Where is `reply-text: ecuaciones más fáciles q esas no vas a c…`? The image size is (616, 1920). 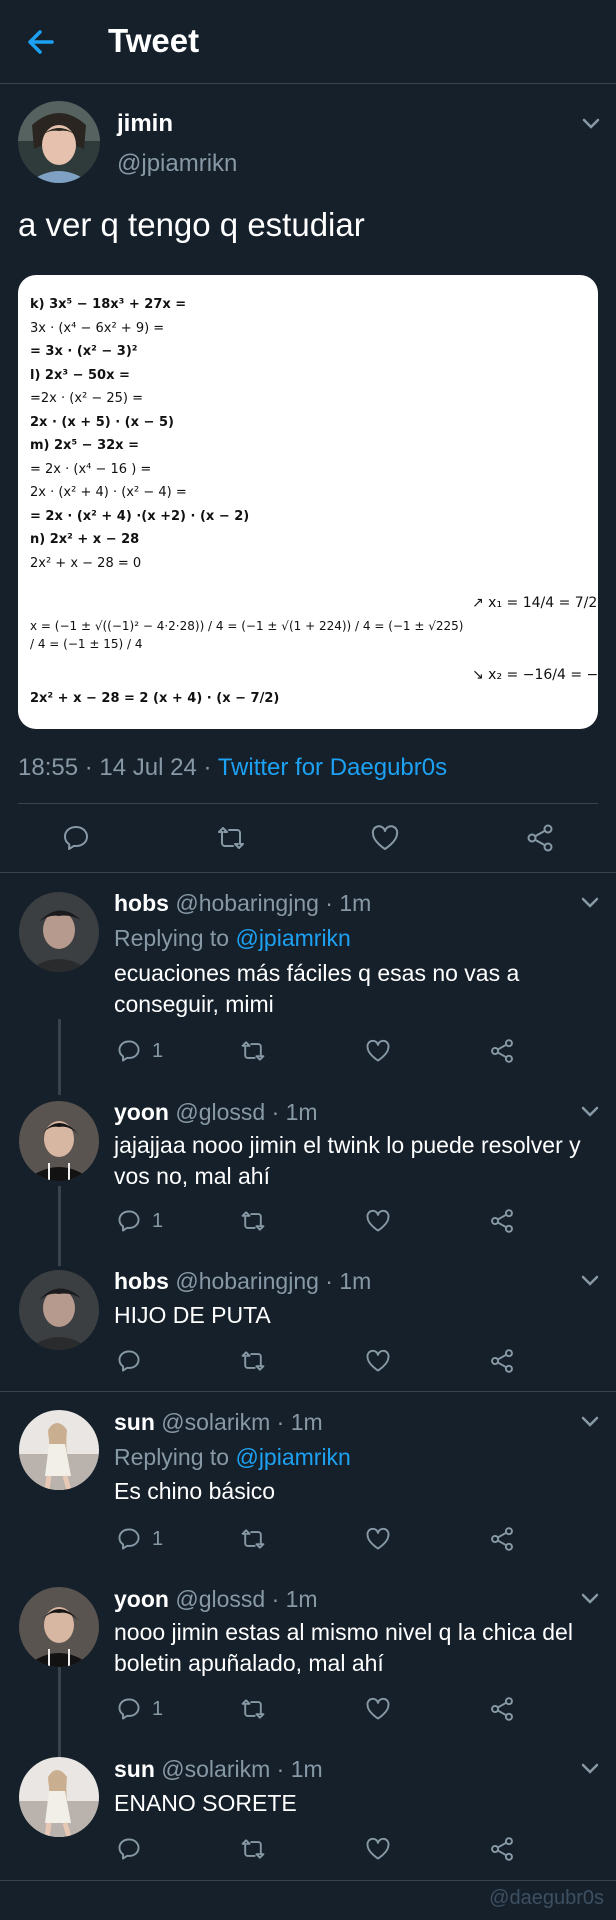
reply-text: ecuaciones más fáciles q esas no vas a c… is located at coordinates (317, 988).